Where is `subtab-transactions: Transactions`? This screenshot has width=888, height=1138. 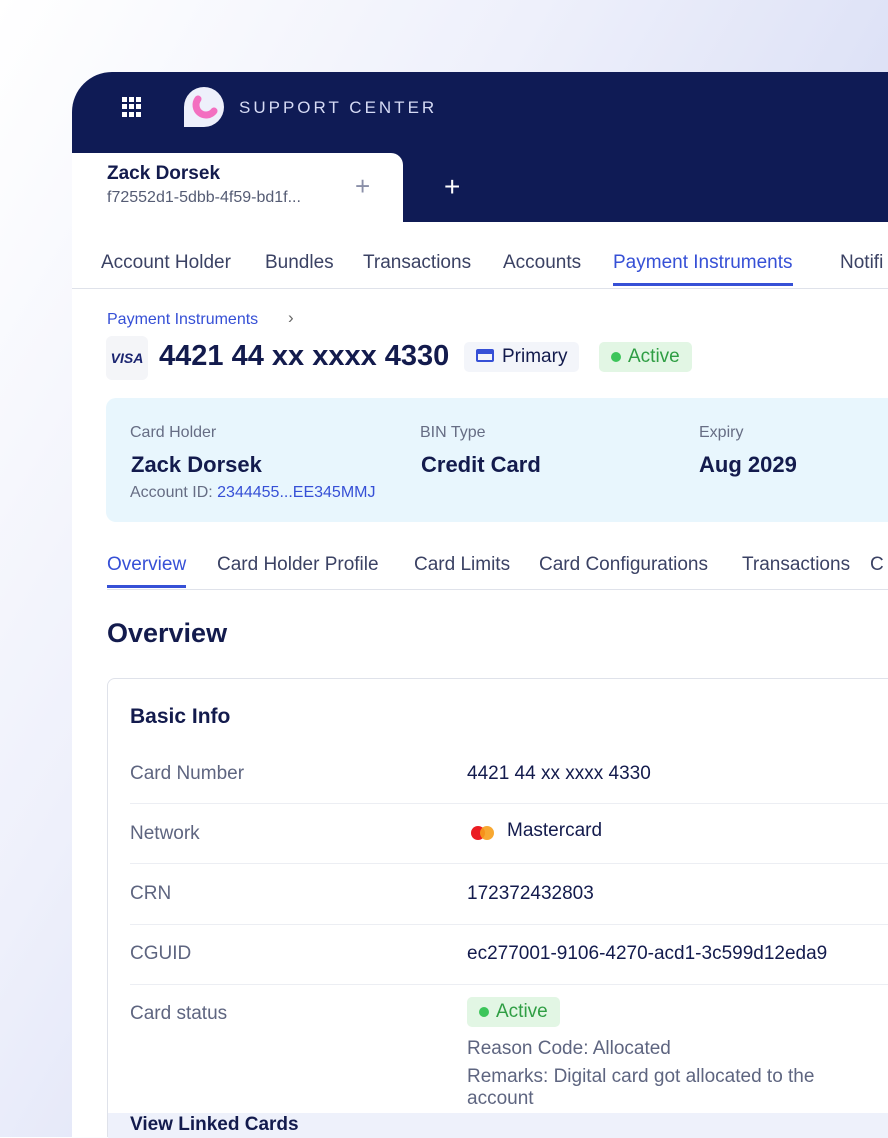
subtab-transactions: Transactions is located at coordinates (796, 565).